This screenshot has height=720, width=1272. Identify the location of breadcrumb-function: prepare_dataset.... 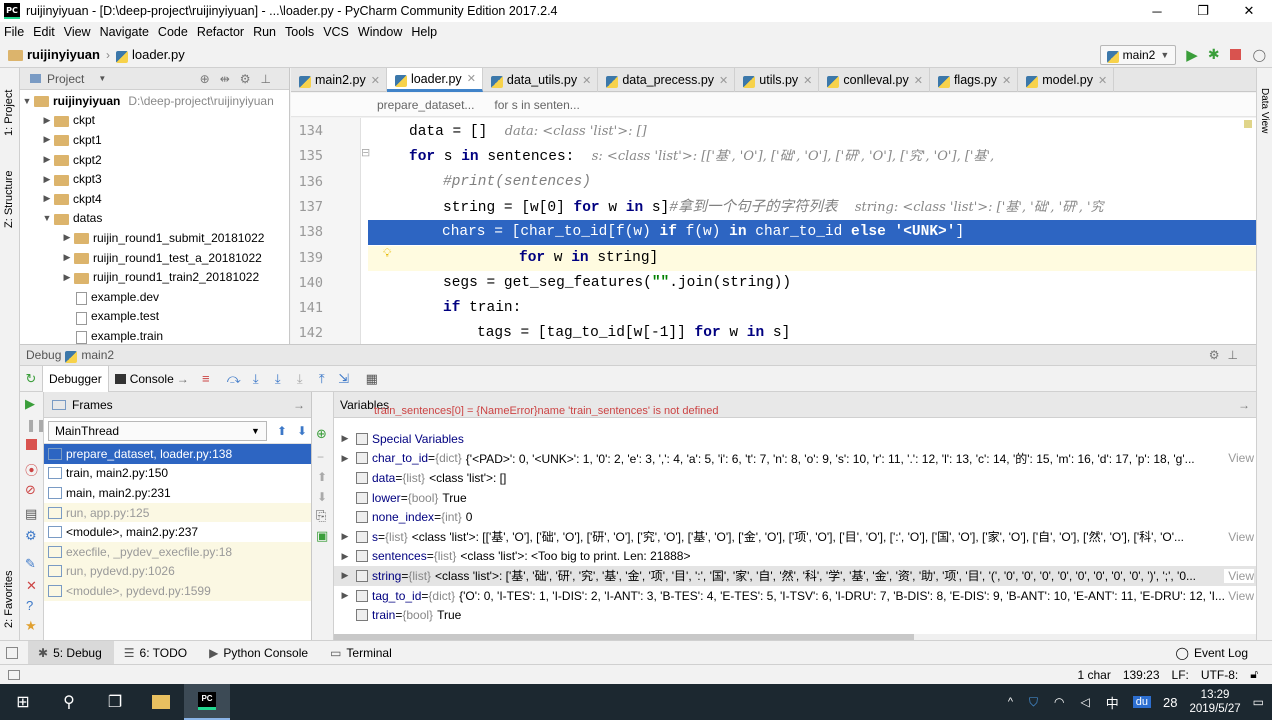
(425, 105).